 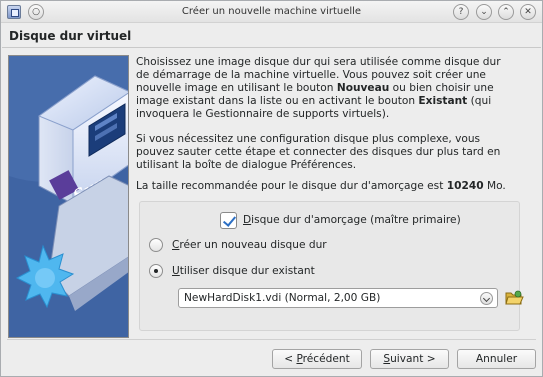 I want to click on previous-button-label: récédent, so click(x=326, y=359).